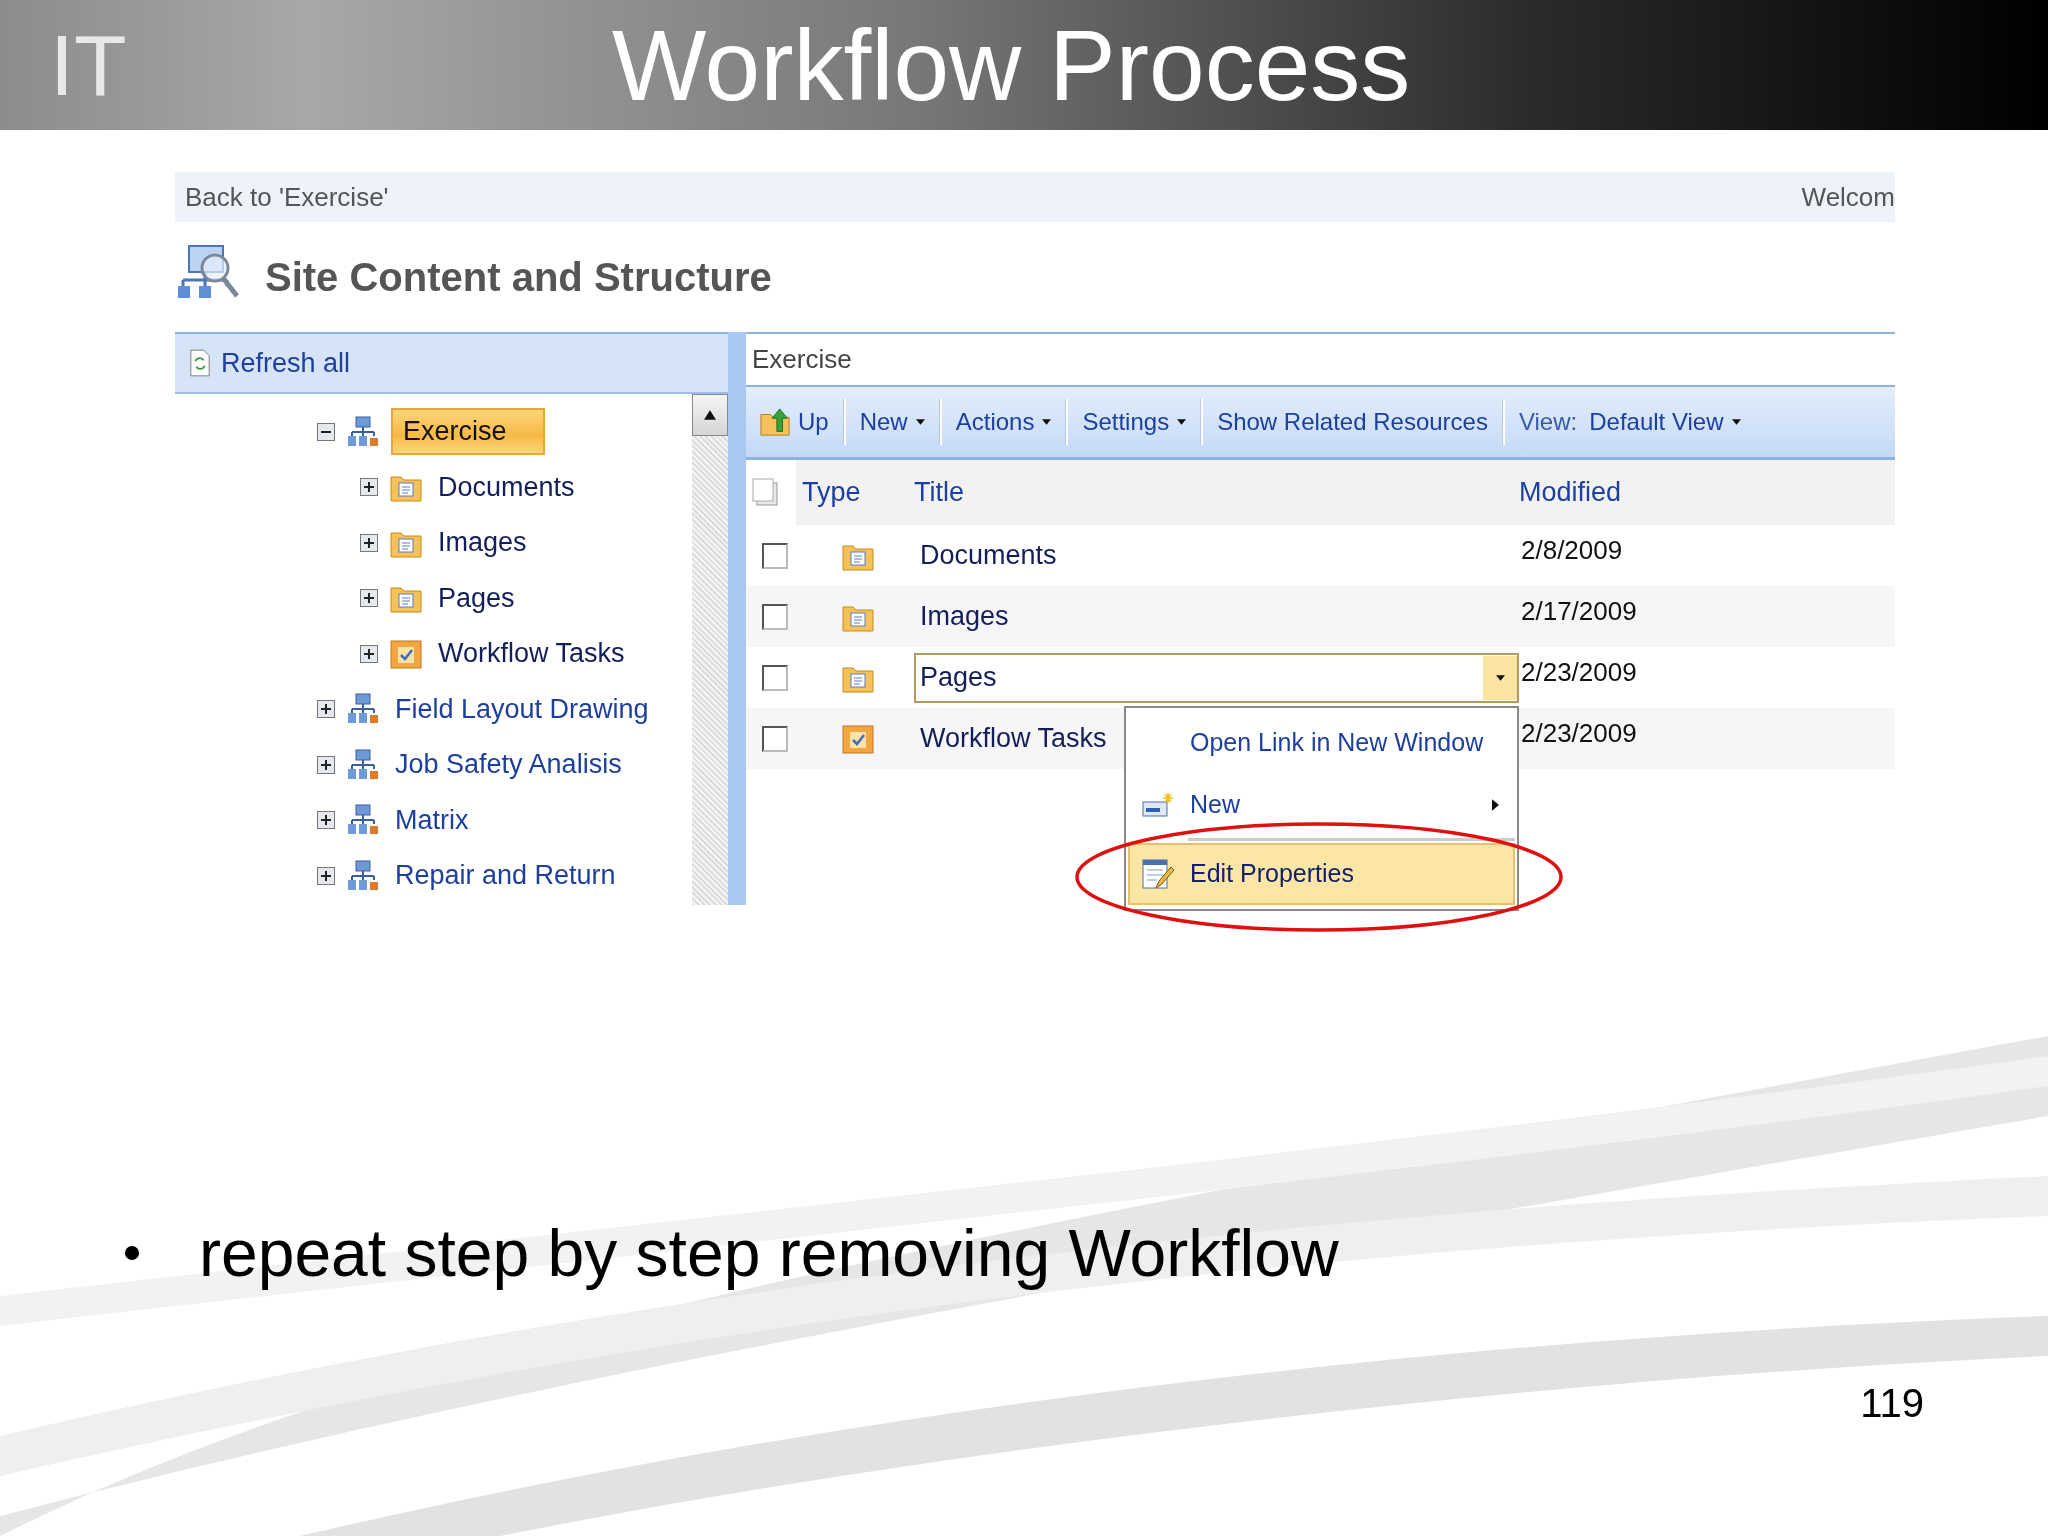 The image size is (2048, 1536). Describe the element at coordinates (468, 432) in the screenshot. I see `tree-item: Exercise` at that location.